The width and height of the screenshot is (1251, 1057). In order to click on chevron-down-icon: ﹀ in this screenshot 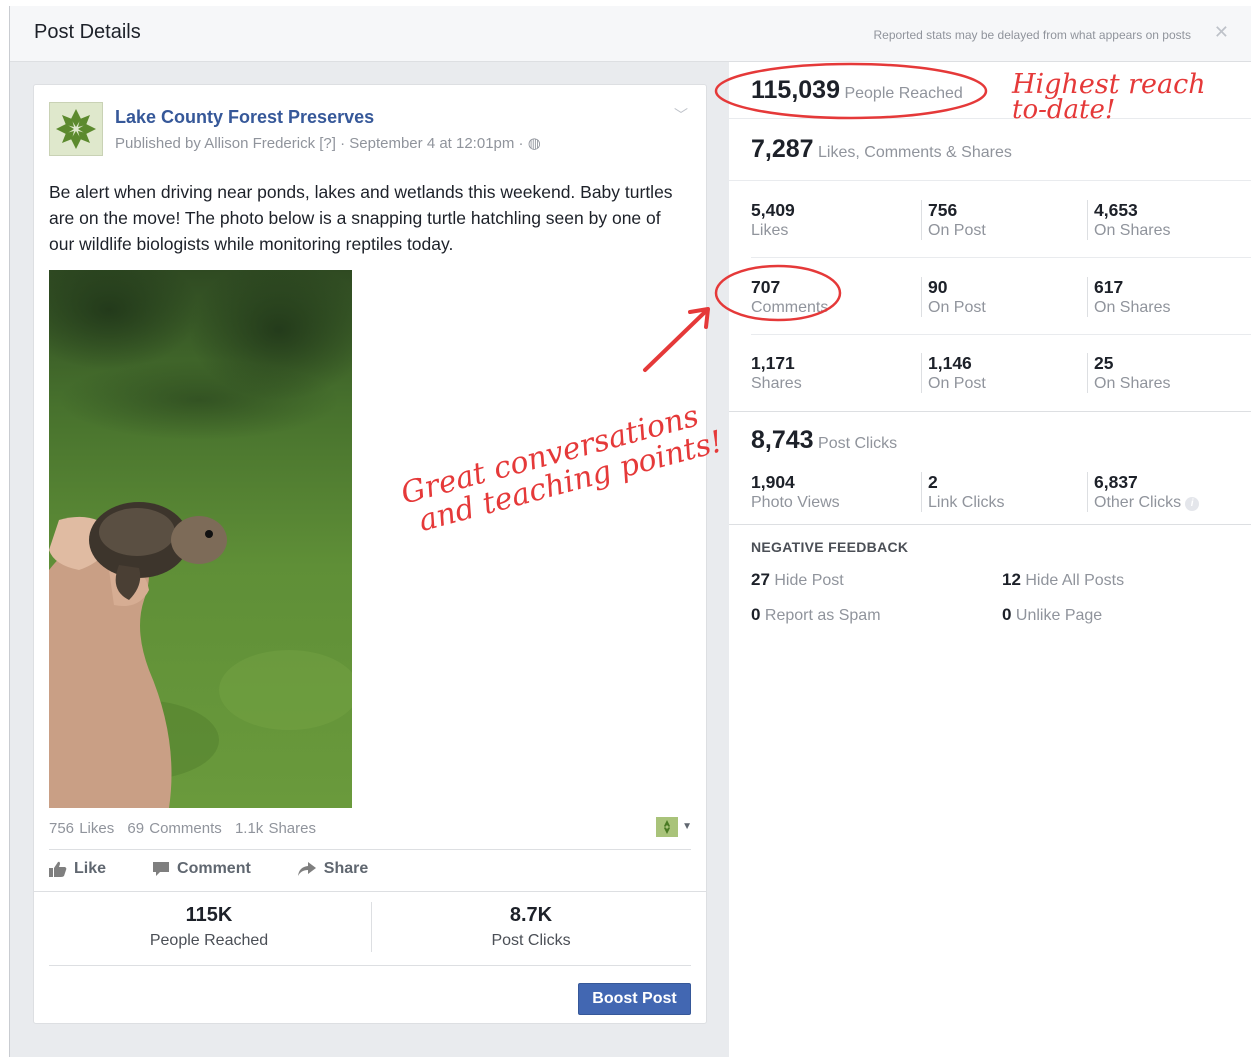, I will do `click(681, 115)`.